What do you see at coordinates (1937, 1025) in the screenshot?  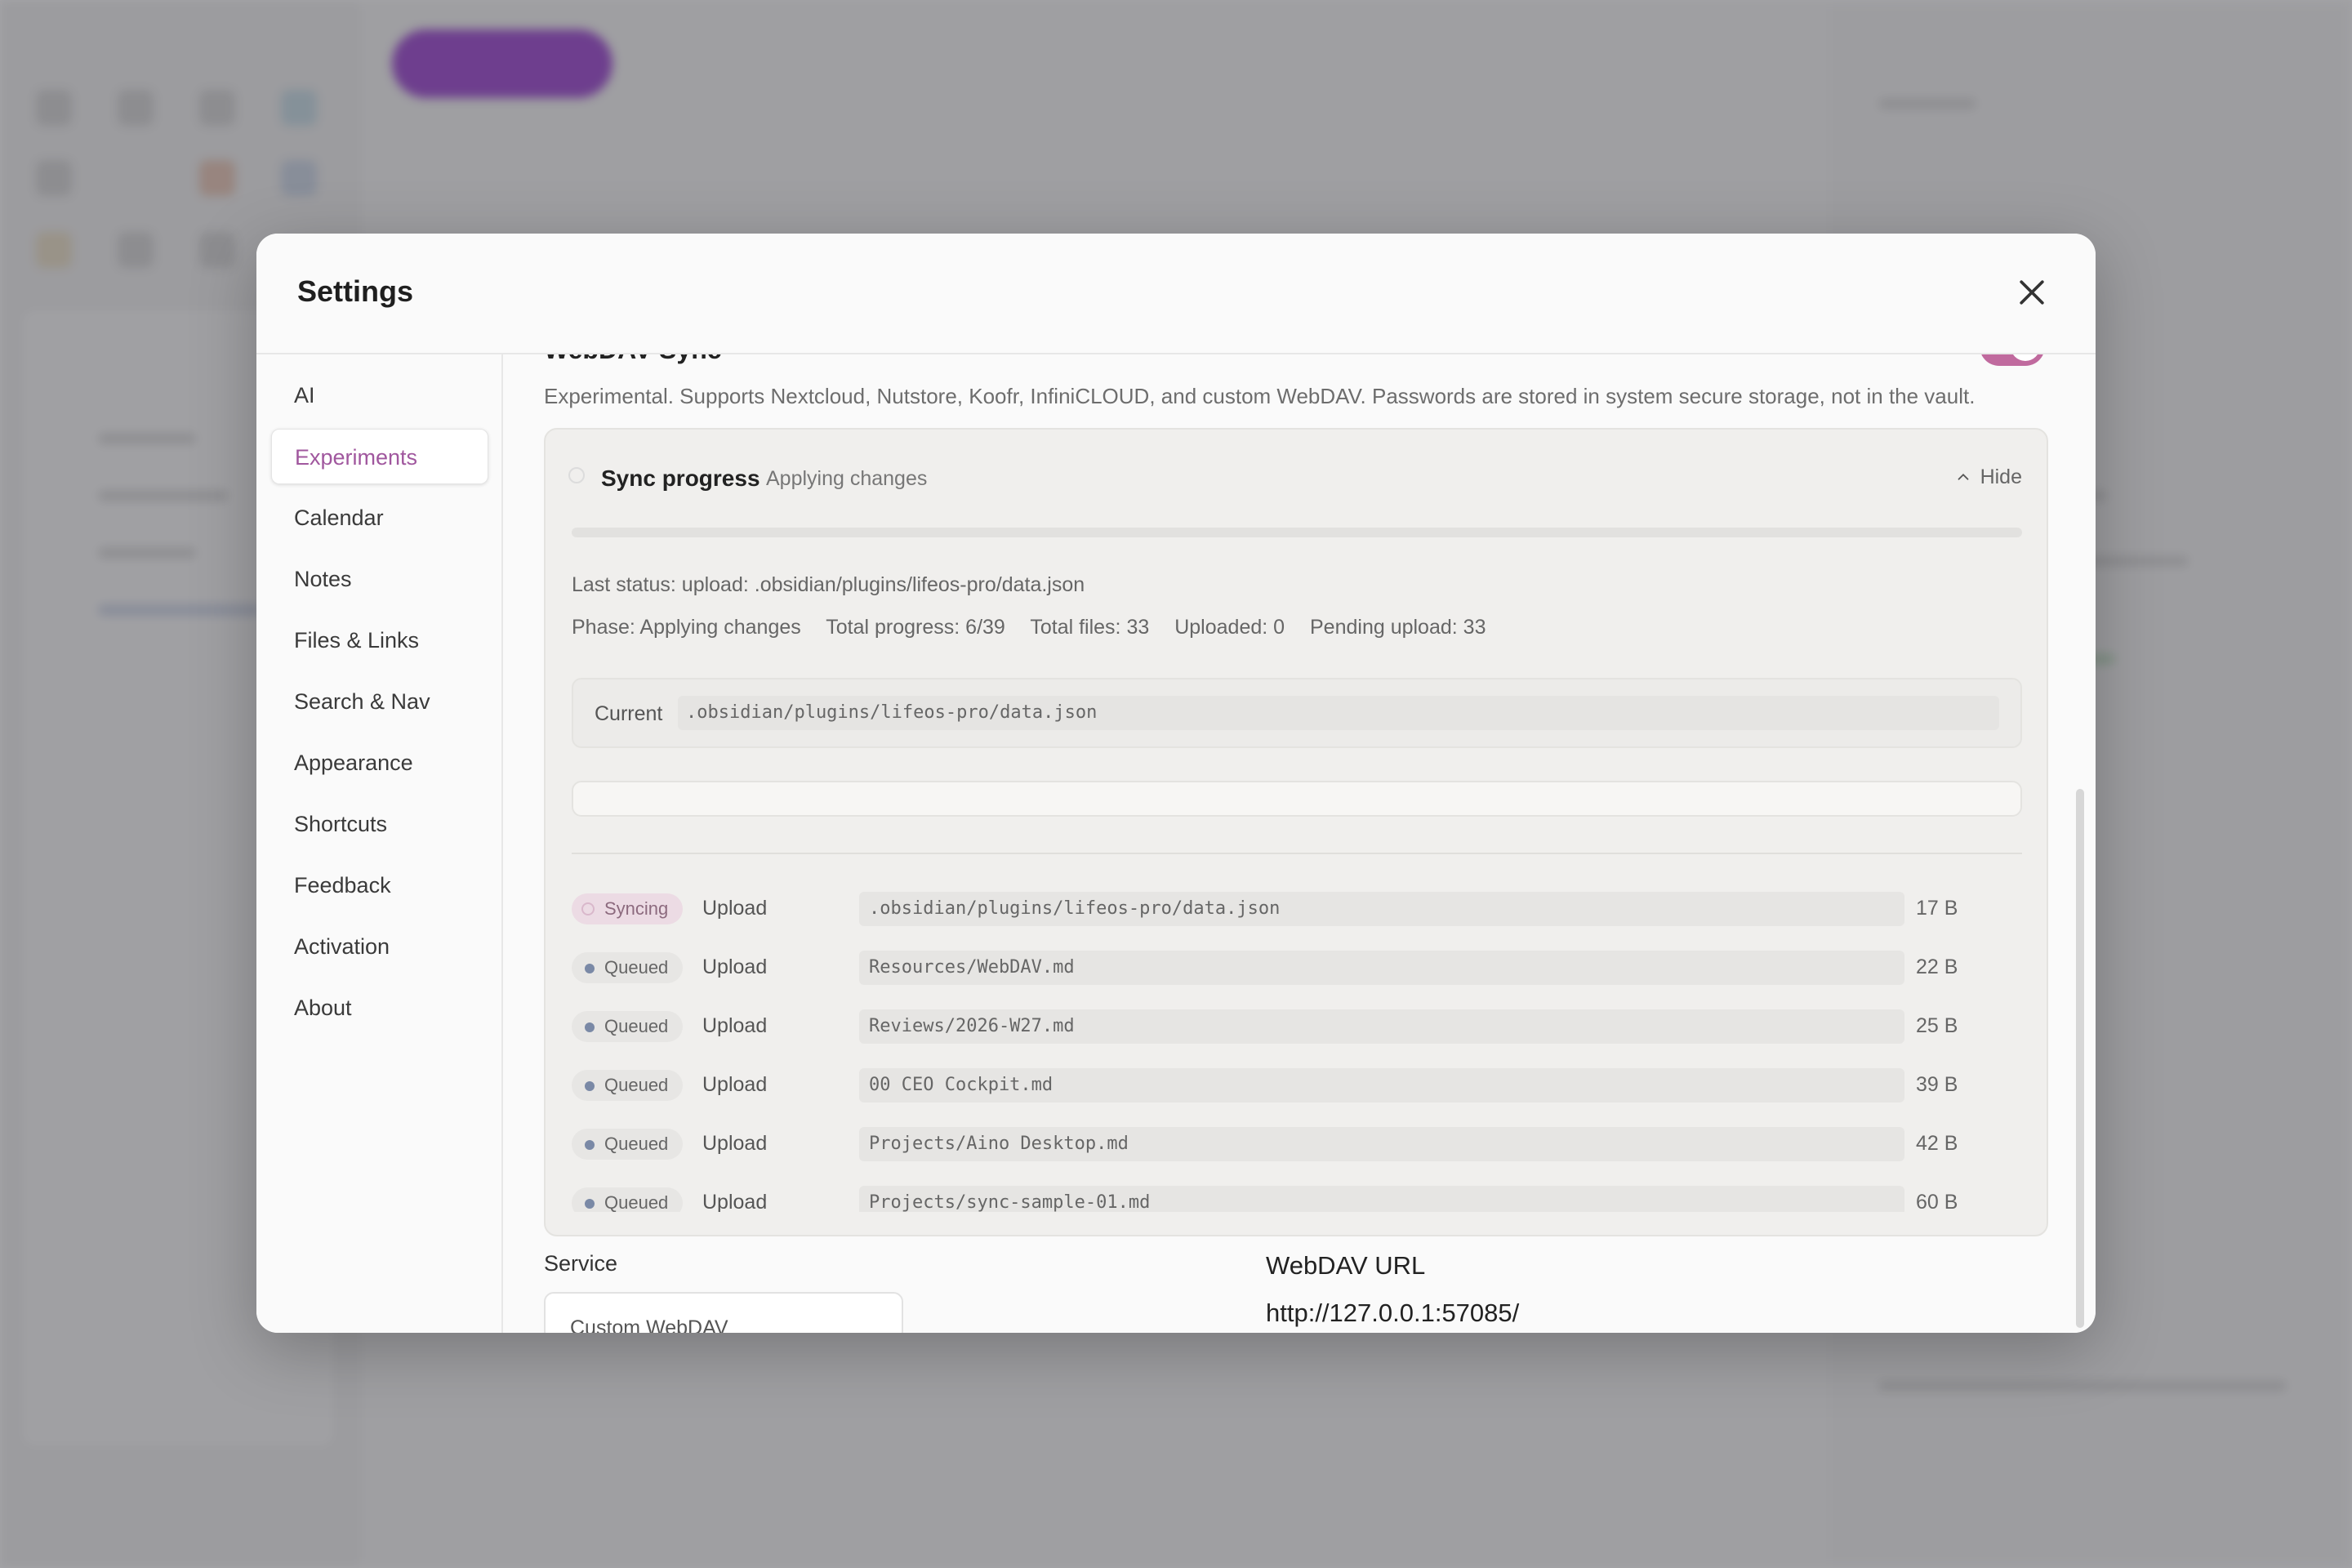 I see `file-size: 25 B` at bounding box center [1937, 1025].